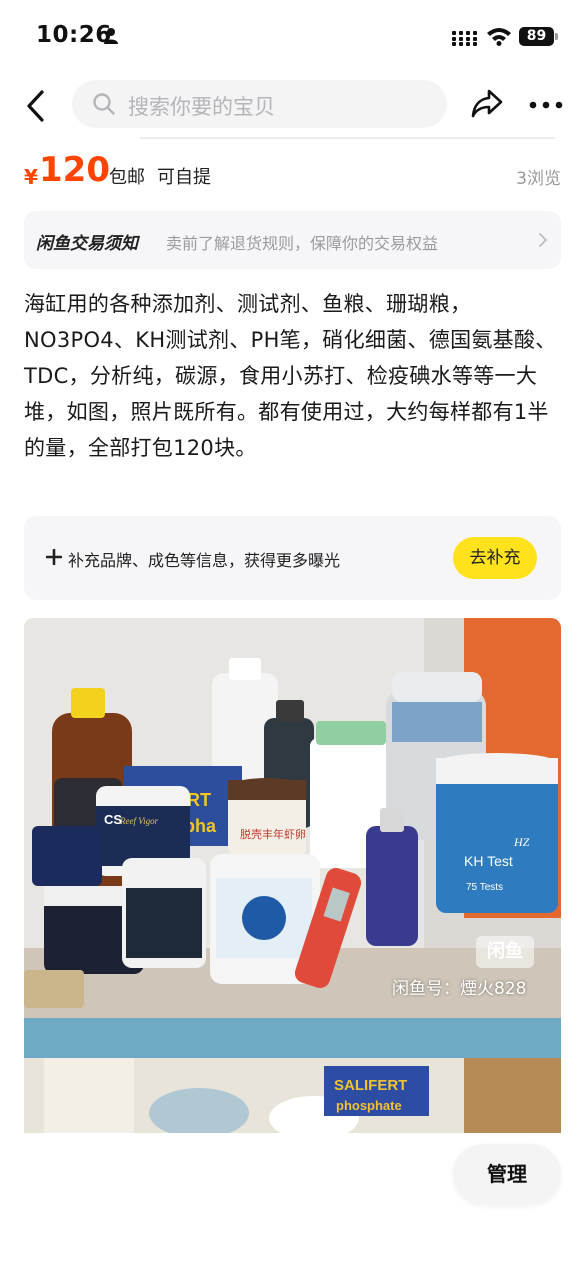 The image size is (585, 1266). What do you see at coordinates (488, 861) in the screenshot?
I see `kh-test-label: KH Test` at bounding box center [488, 861].